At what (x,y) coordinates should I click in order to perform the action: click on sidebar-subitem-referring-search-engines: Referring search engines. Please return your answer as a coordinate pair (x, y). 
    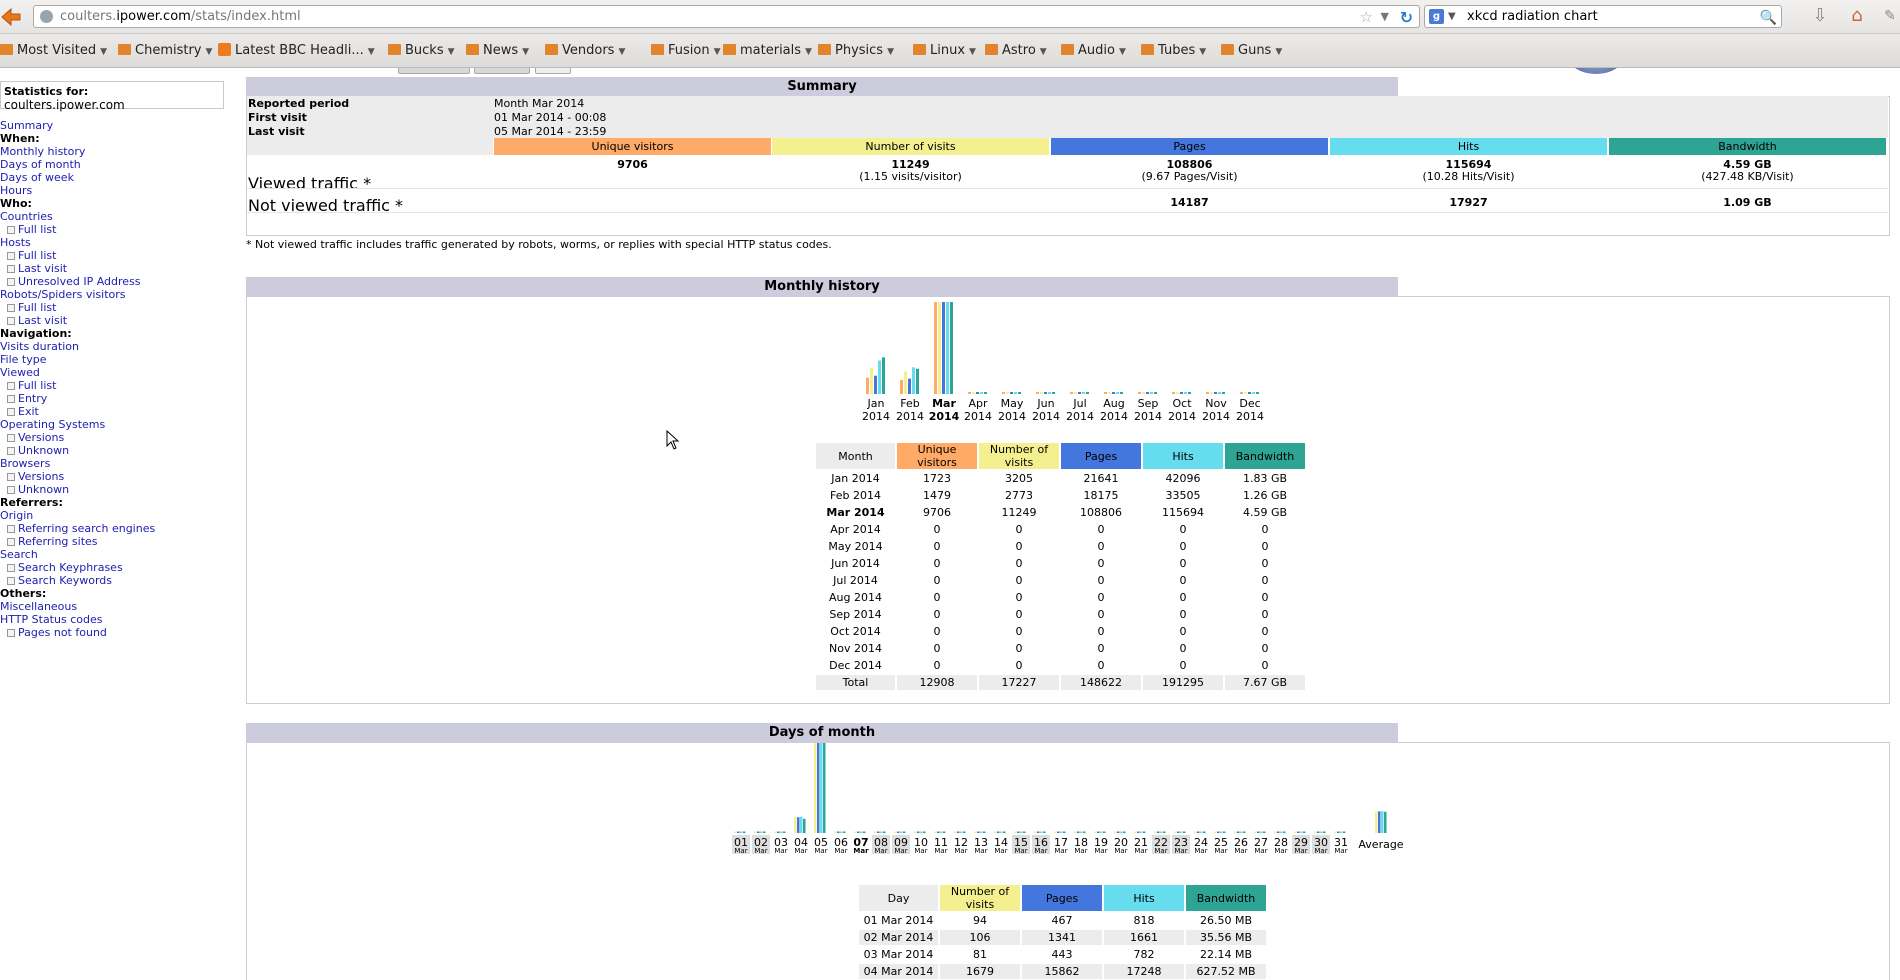
    Looking at the image, I should click on (115, 528).